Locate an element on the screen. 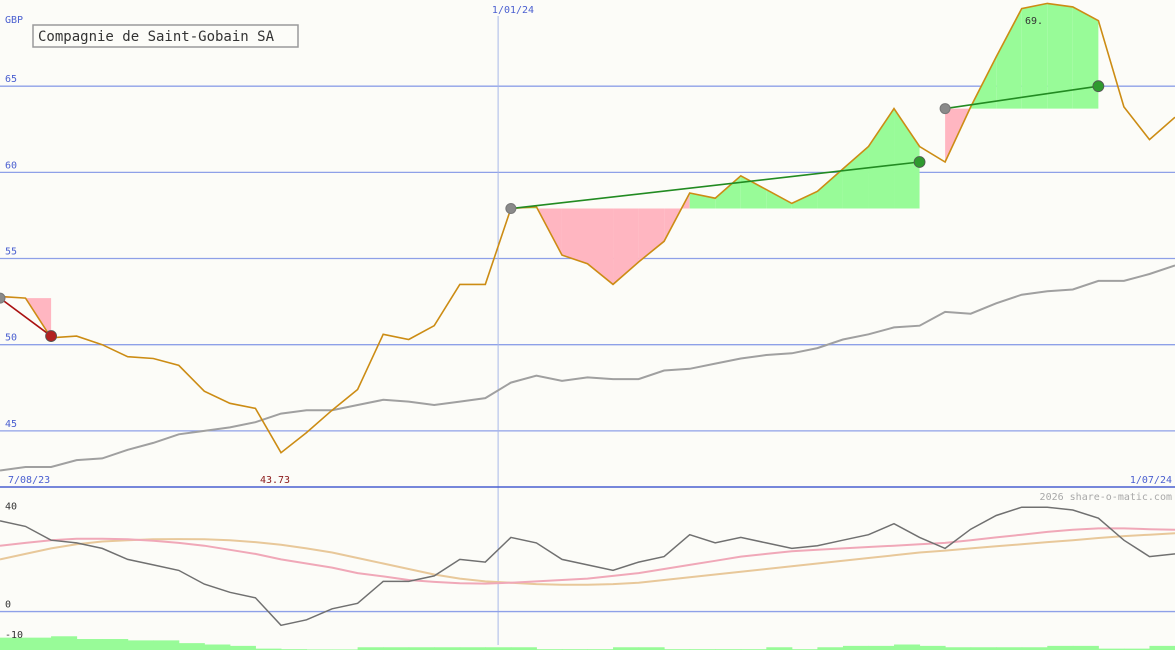 The image size is (1175, 650). copyright-label: 2026 share-o-matic.com is located at coordinates (1106, 497).